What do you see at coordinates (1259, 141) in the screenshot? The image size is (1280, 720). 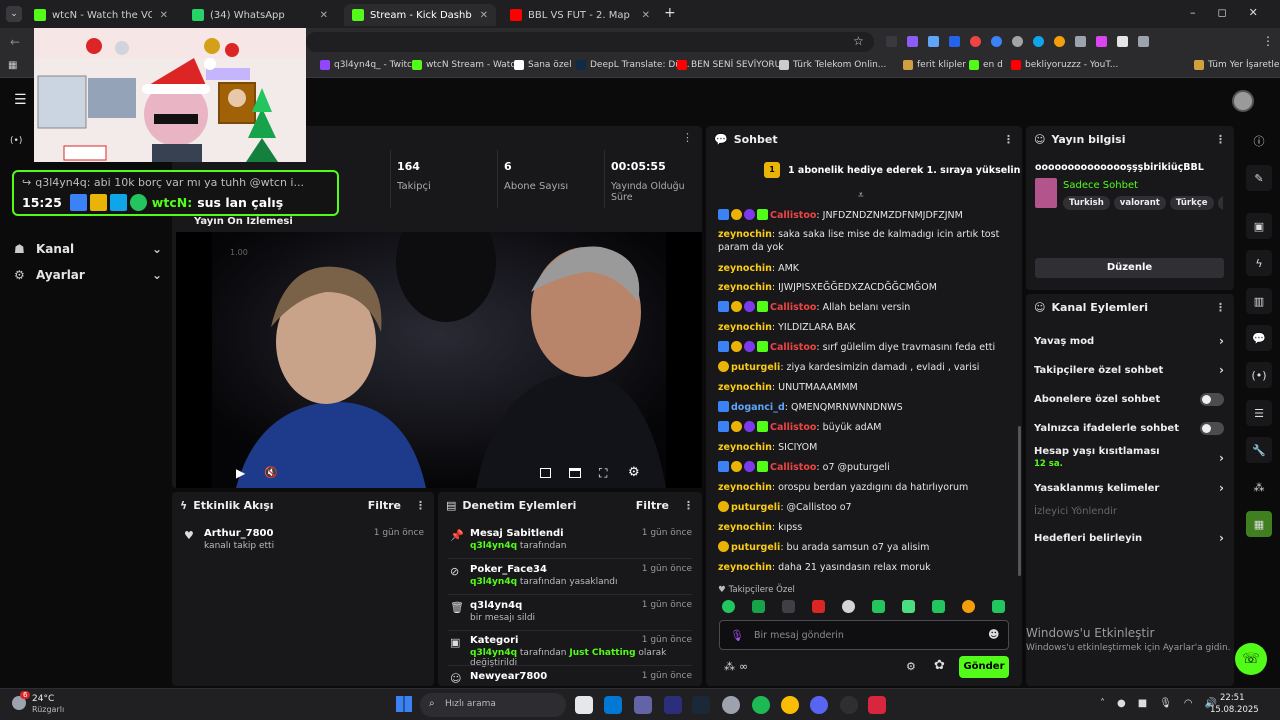 I see `info-icon: ⓘ` at bounding box center [1259, 141].